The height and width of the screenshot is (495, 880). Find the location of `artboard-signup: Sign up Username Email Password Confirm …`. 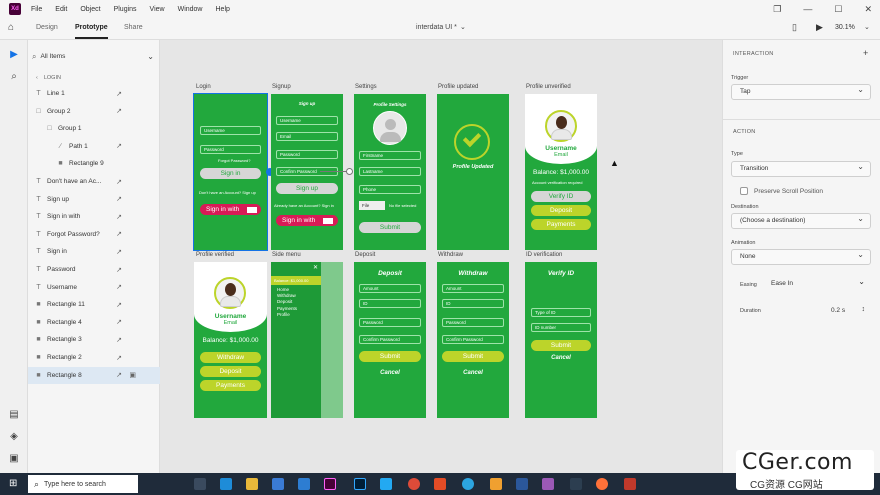

artboard-signup: Sign up Username Email Password Confirm … is located at coordinates (307, 172).